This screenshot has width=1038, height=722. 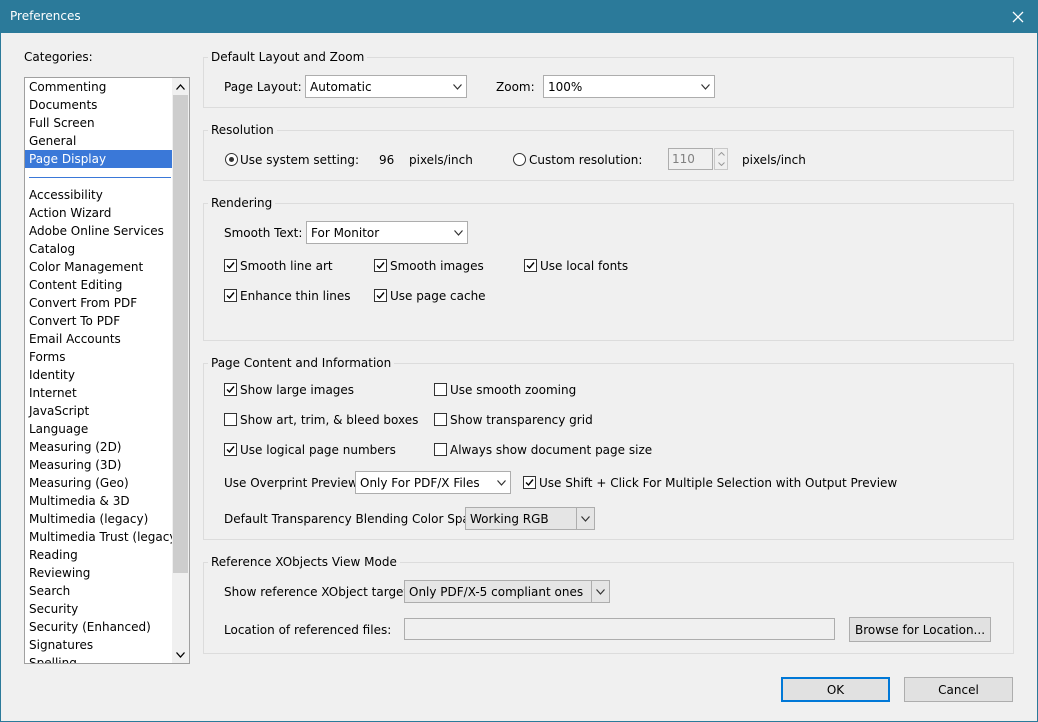 What do you see at coordinates (440, 389) in the screenshot?
I see `use-smooth-zooming-checkbox` at bounding box center [440, 389].